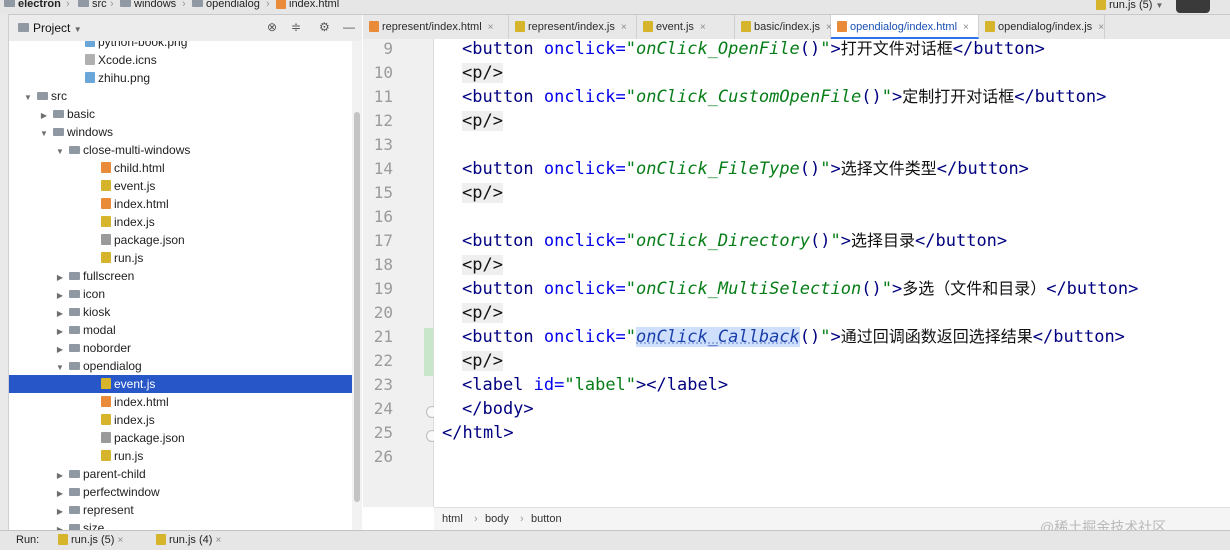 This screenshot has height=557, width=1230. What do you see at coordinates (60, 525) in the screenshot?
I see `chevron-right-icon: ▶` at bounding box center [60, 525].